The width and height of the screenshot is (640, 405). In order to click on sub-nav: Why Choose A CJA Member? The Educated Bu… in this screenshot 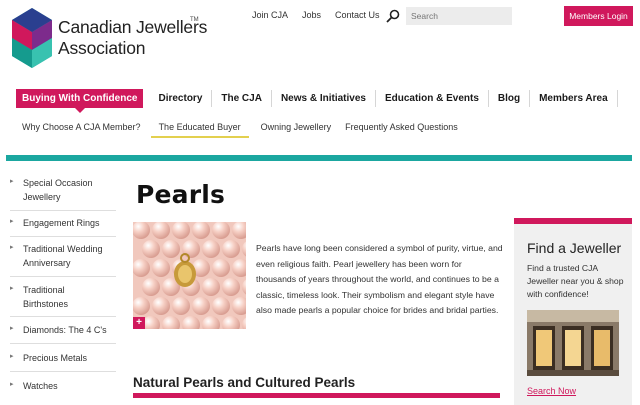, I will do `click(245, 130)`.